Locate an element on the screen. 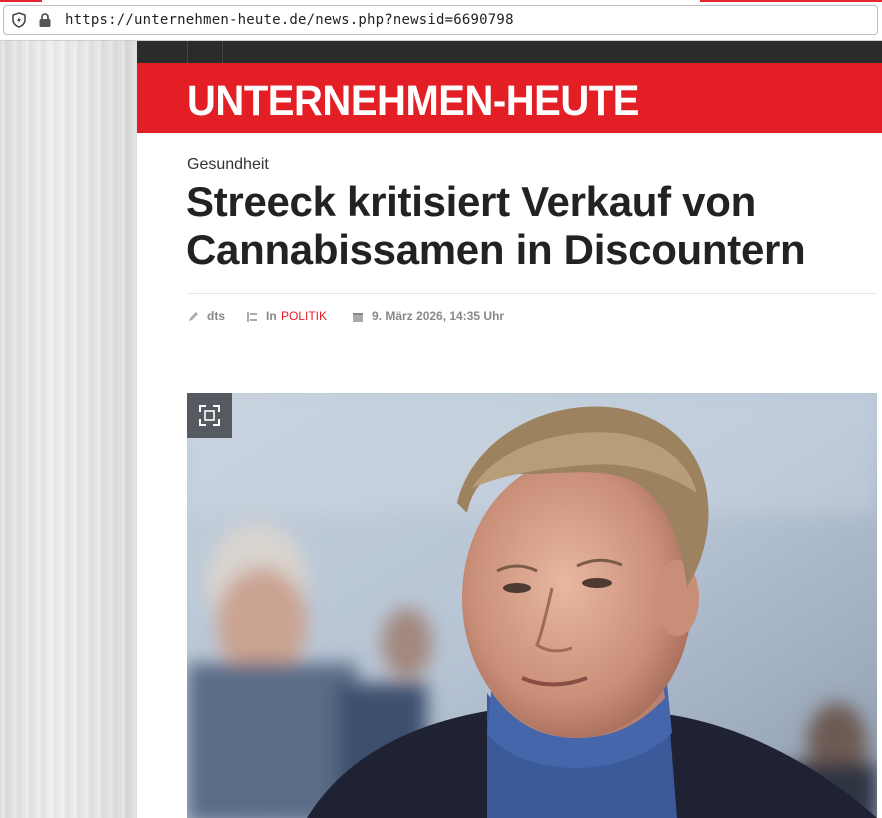 Image resolution: width=882 pixels, height=818 pixels. site-logo: UNTERNEHMEN-HEUTE is located at coordinates (413, 101).